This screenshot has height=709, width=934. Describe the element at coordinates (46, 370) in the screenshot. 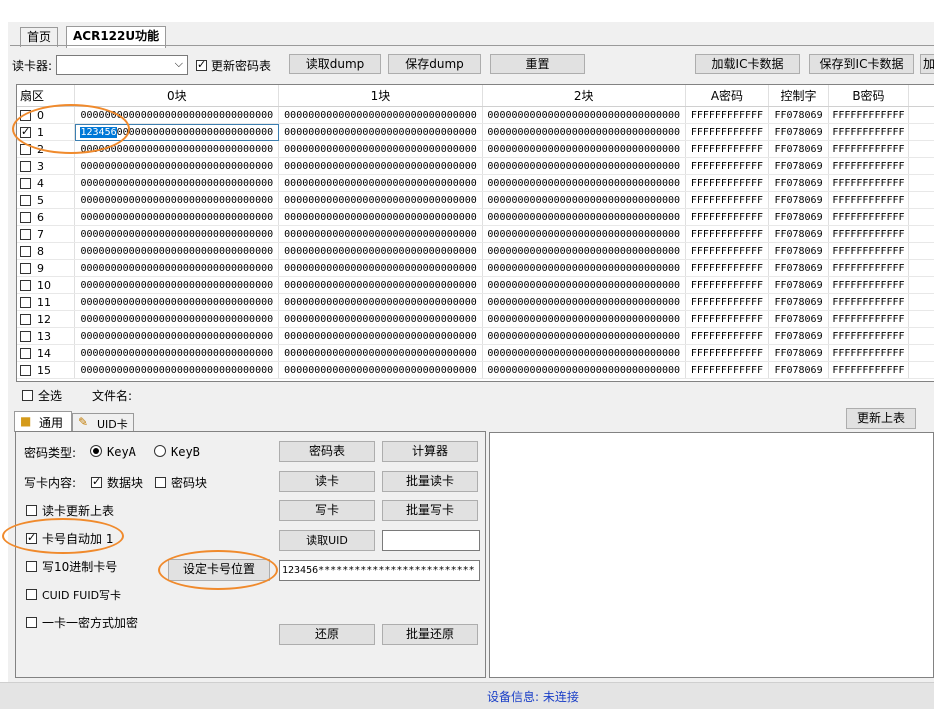

I see `sector-cell: 15` at that location.